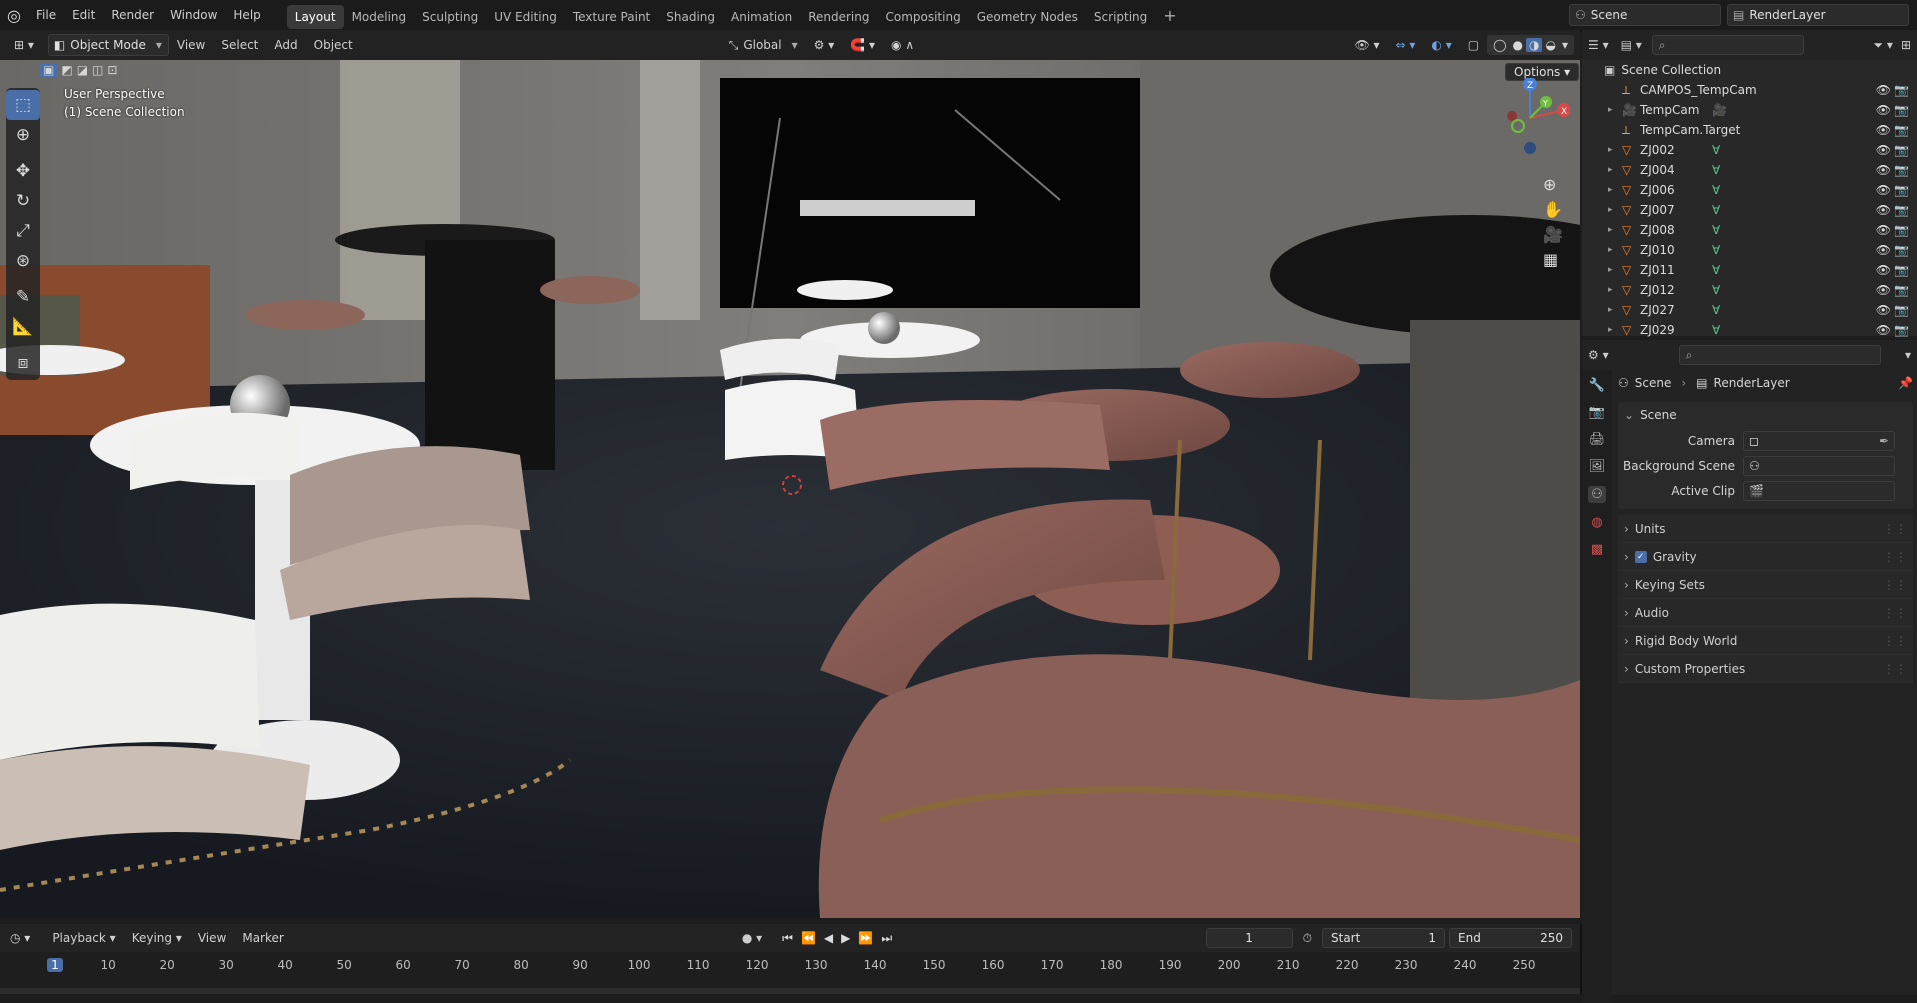 This screenshot has width=1917, height=1003. I want to click on keying-menu: Keying ▾, so click(157, 938).